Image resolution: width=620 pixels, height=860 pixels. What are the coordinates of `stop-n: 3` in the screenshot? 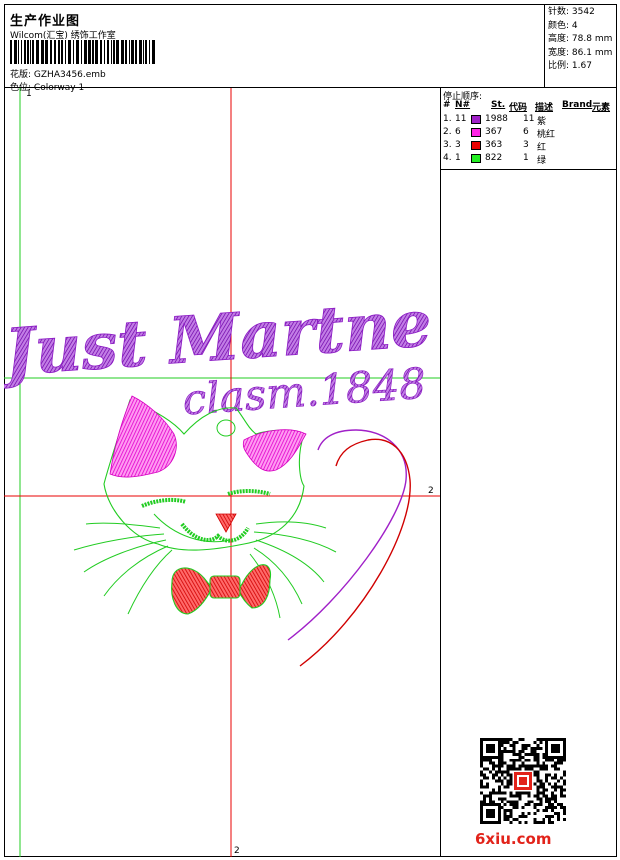 It's located at (458, 145).